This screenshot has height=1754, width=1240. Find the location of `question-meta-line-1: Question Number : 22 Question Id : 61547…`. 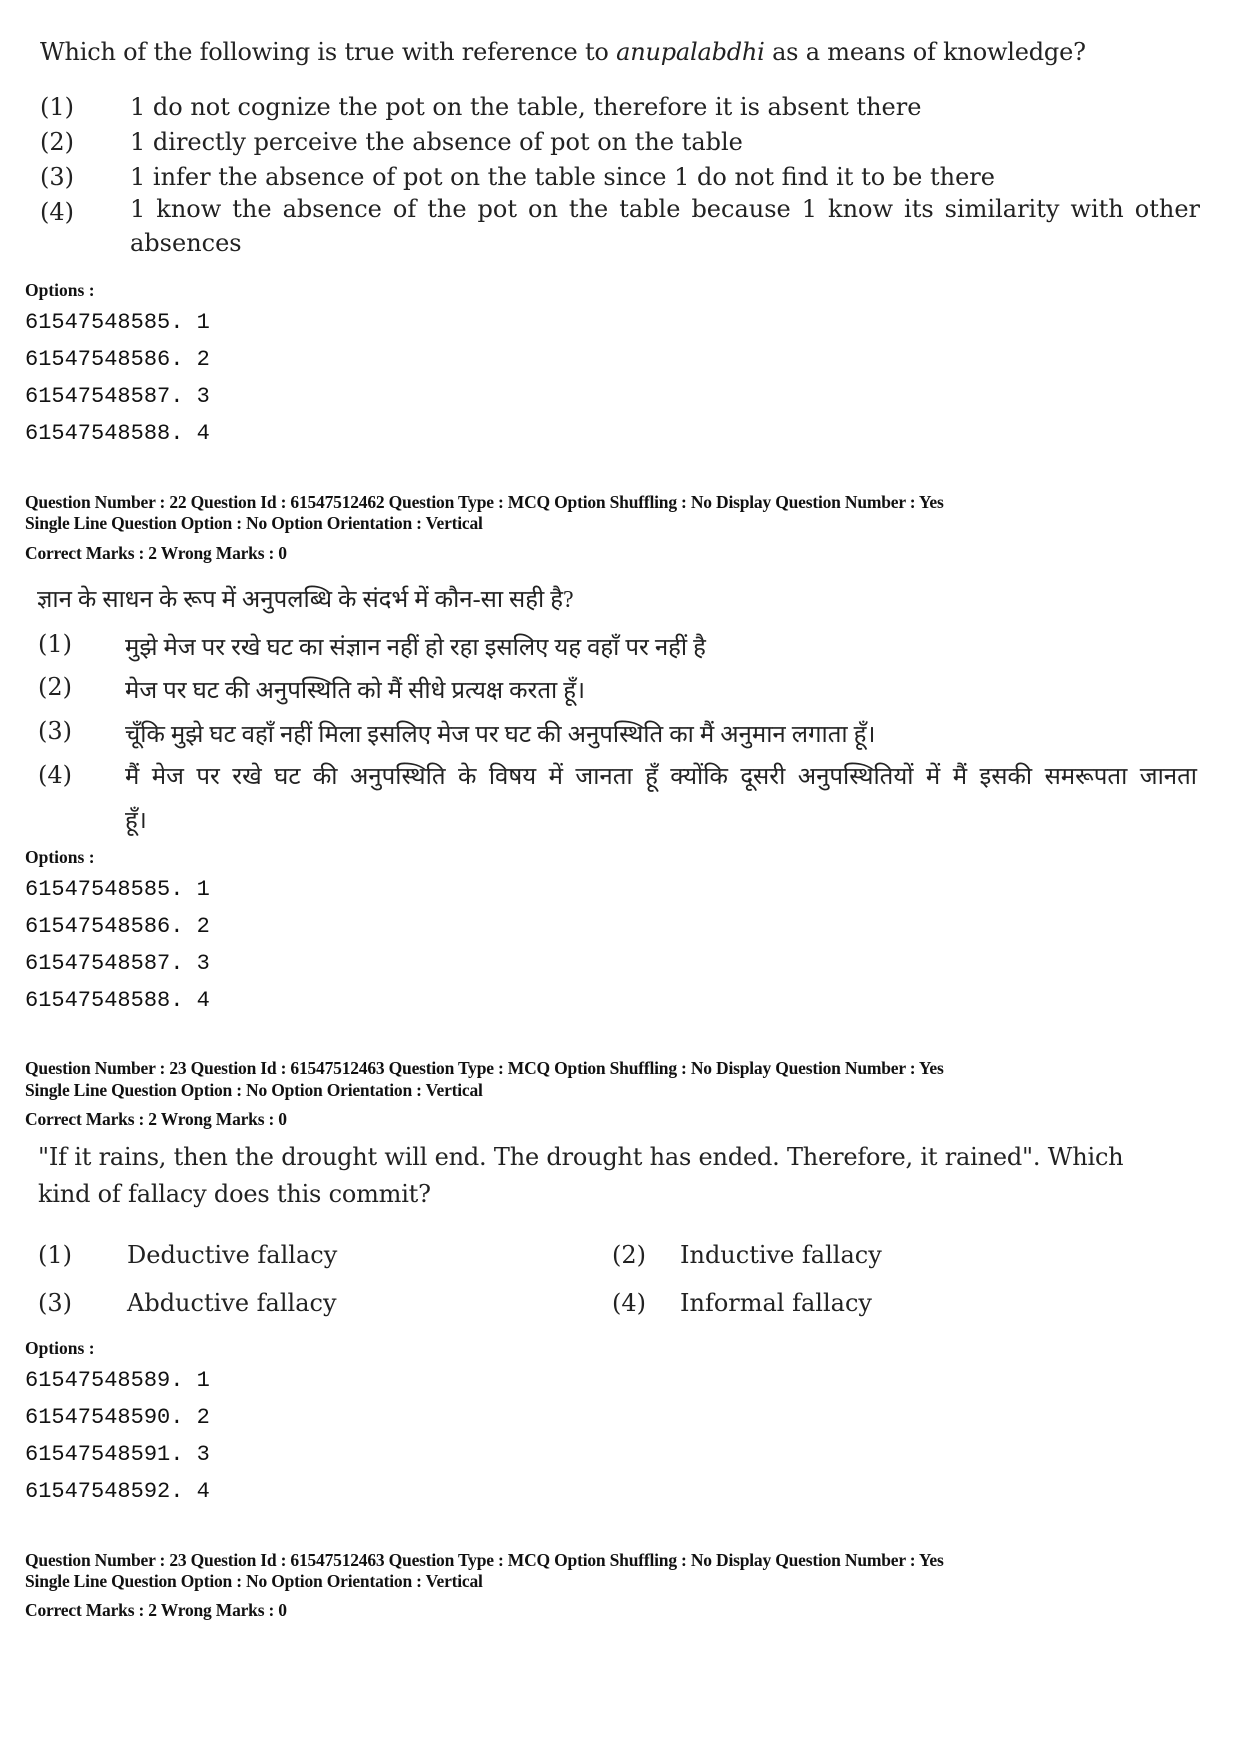

question-meta-line-1: Question Number : 22 Question Id : 61547… is located at coordinates (484, 502).